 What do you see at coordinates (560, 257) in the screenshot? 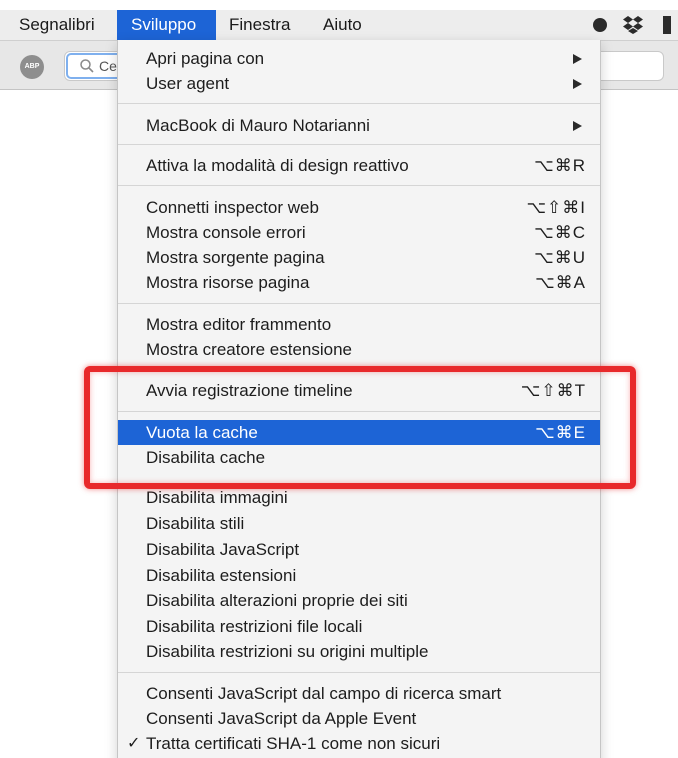
I see `menu-item-shortcut: ⌥⌘U` at bounding box center [560, 257].